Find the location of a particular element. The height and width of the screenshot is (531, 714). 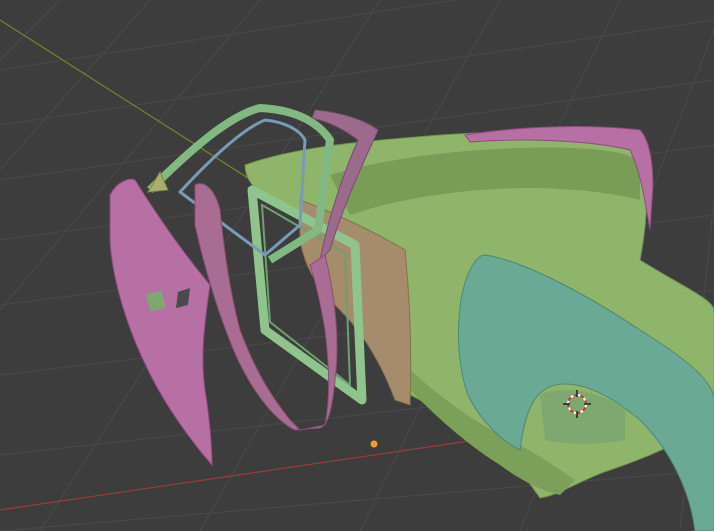

object-origin-dot is located at coordinates (374, 444).